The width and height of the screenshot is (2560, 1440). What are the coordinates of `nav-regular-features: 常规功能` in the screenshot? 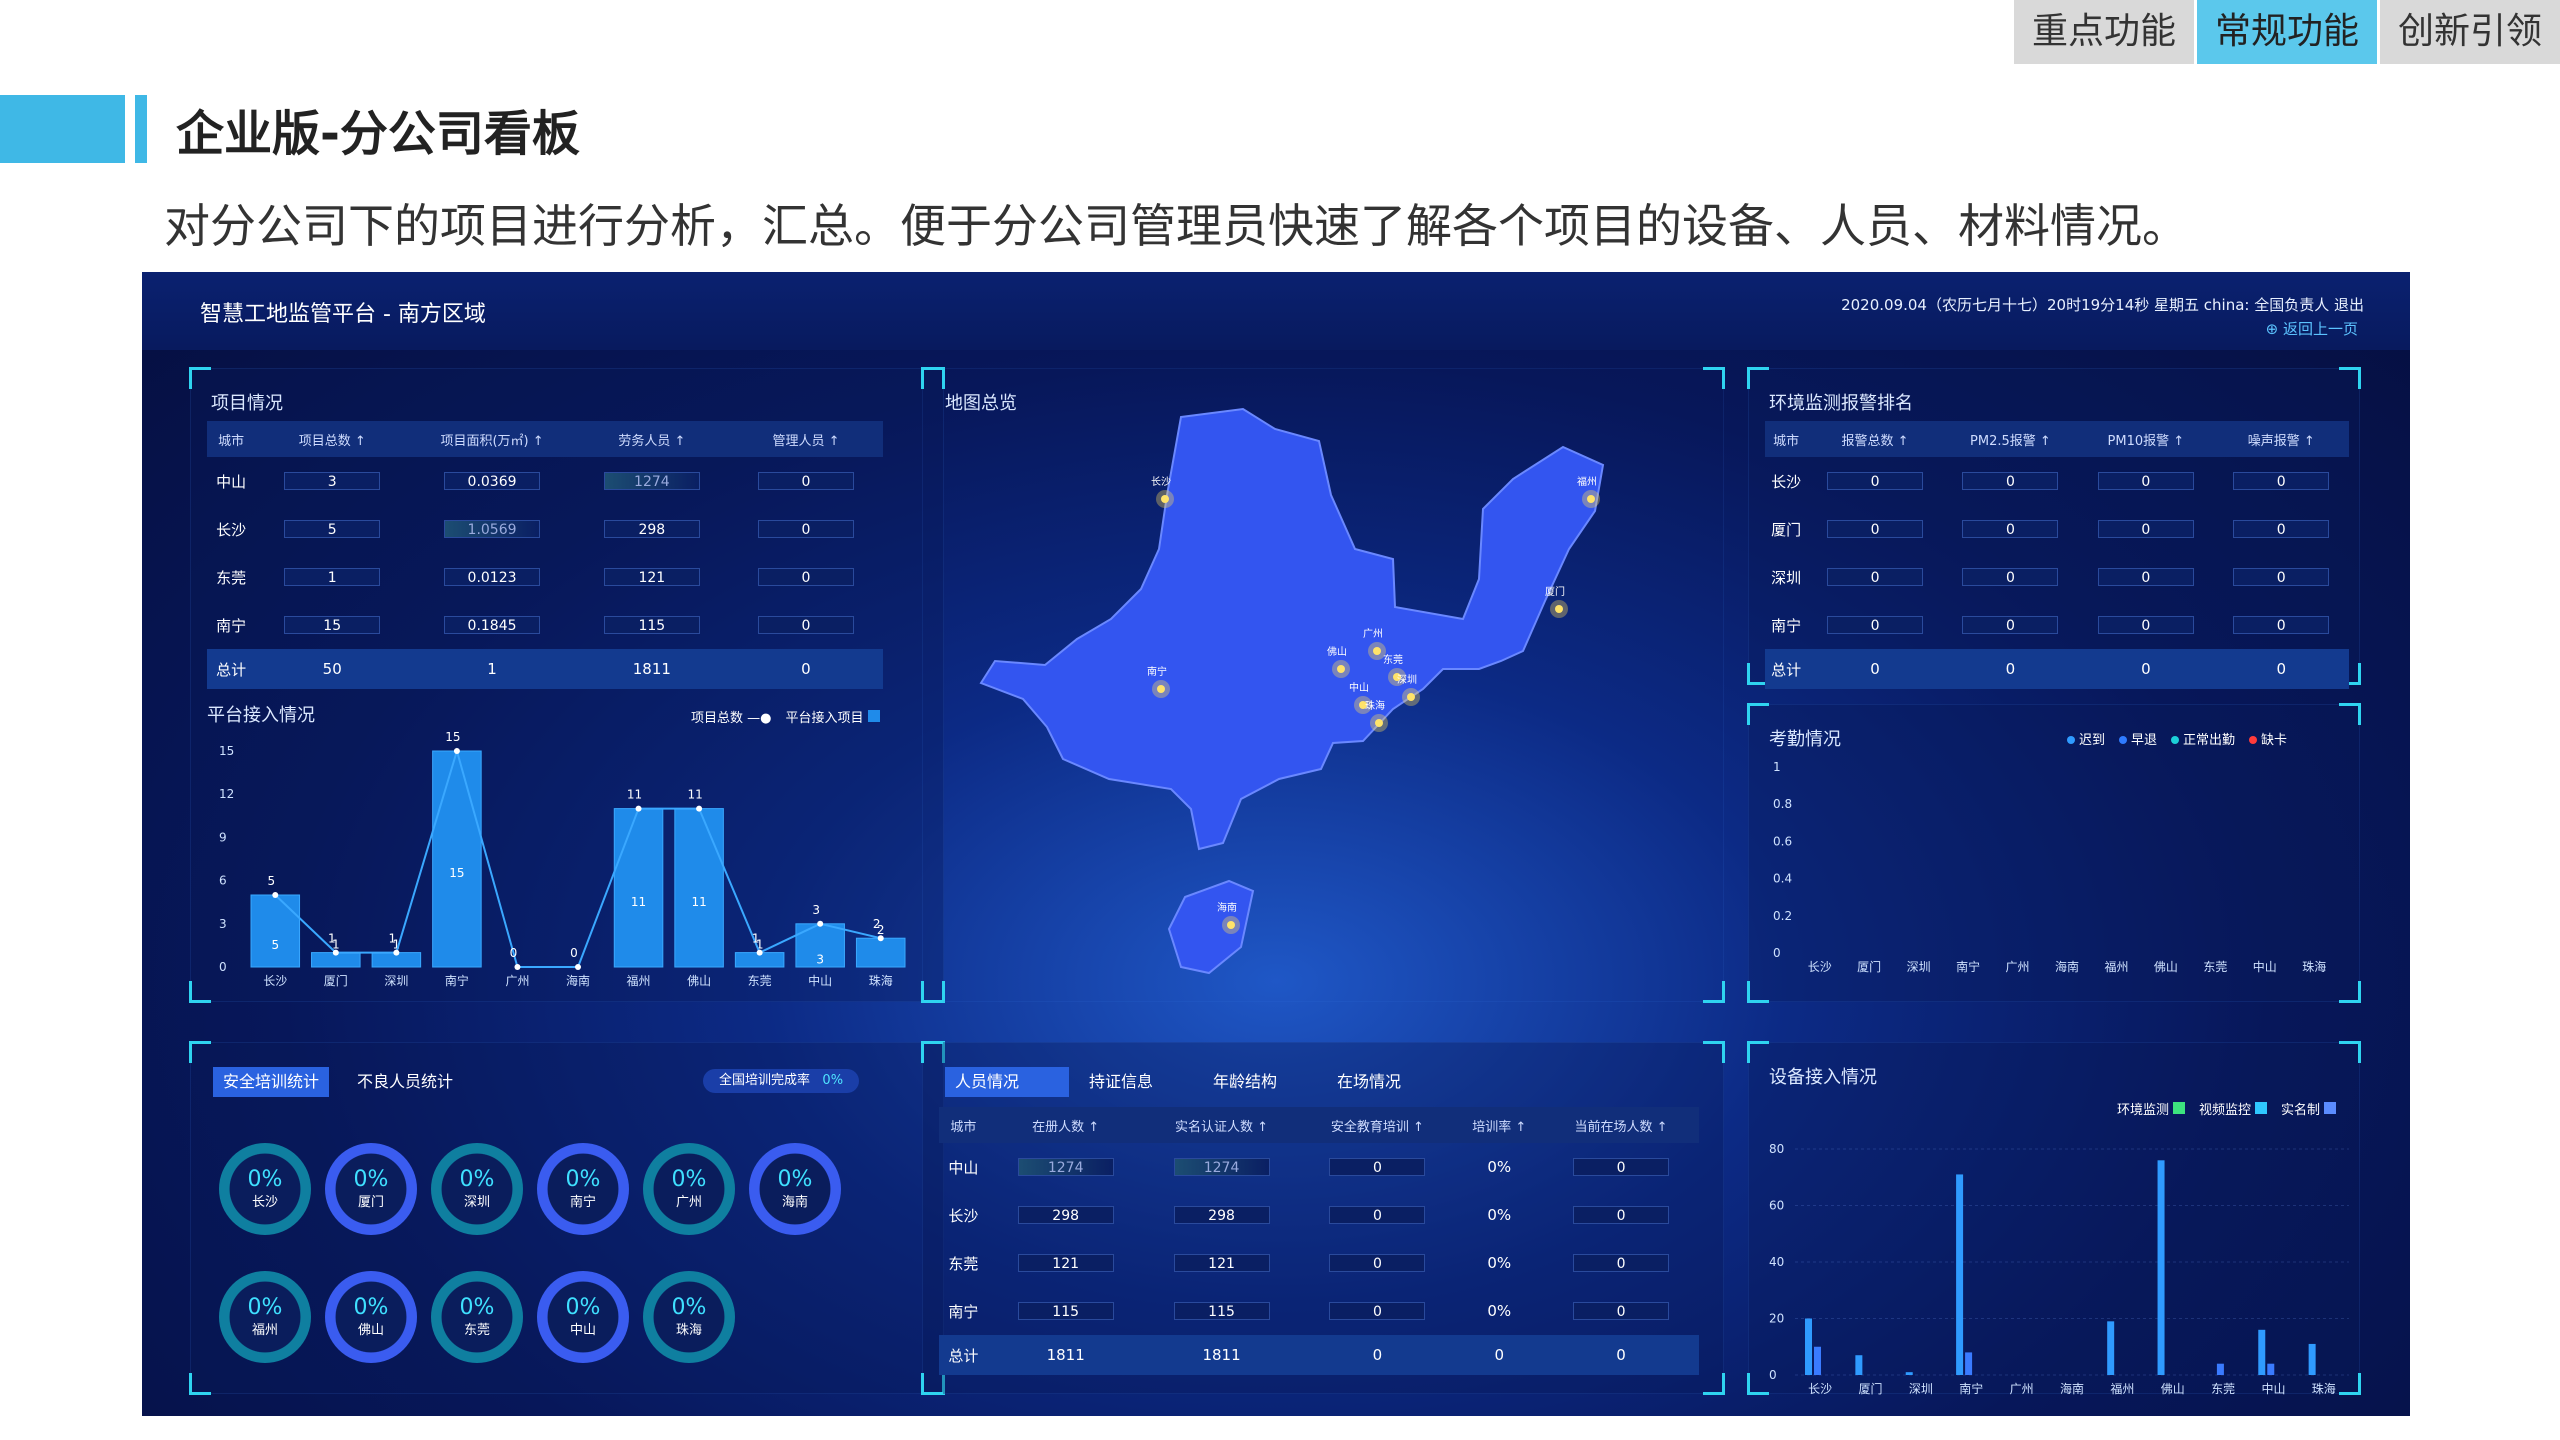 It's located at (2285, 32).